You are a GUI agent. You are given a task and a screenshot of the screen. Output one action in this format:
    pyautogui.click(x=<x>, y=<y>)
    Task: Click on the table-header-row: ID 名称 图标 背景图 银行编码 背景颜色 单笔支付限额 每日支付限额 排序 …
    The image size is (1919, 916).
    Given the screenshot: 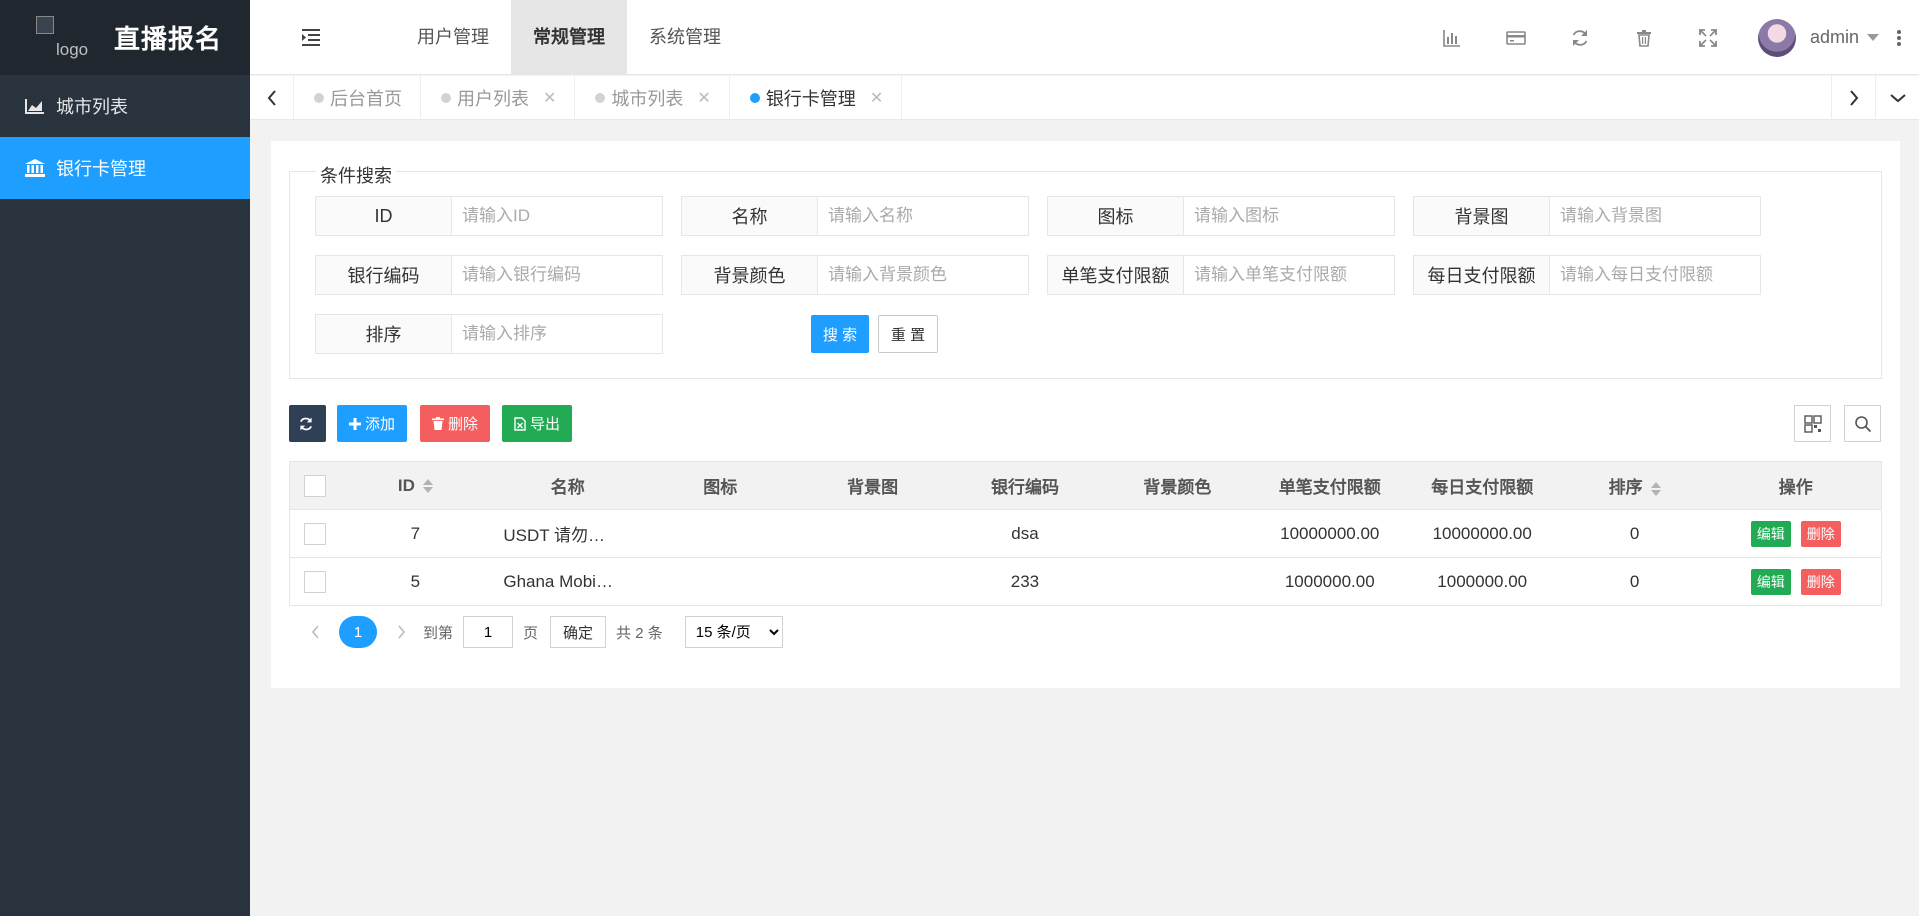 What is the action you would take?
    pyautogui.click(x=1085, y=485)
    